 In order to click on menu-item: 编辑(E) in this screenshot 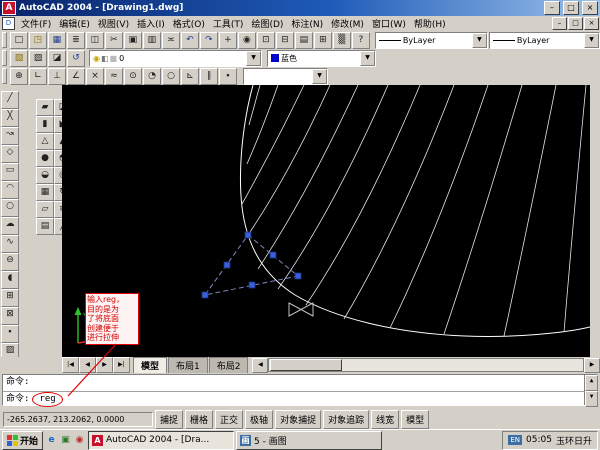, I will do `click(74, 23)`.